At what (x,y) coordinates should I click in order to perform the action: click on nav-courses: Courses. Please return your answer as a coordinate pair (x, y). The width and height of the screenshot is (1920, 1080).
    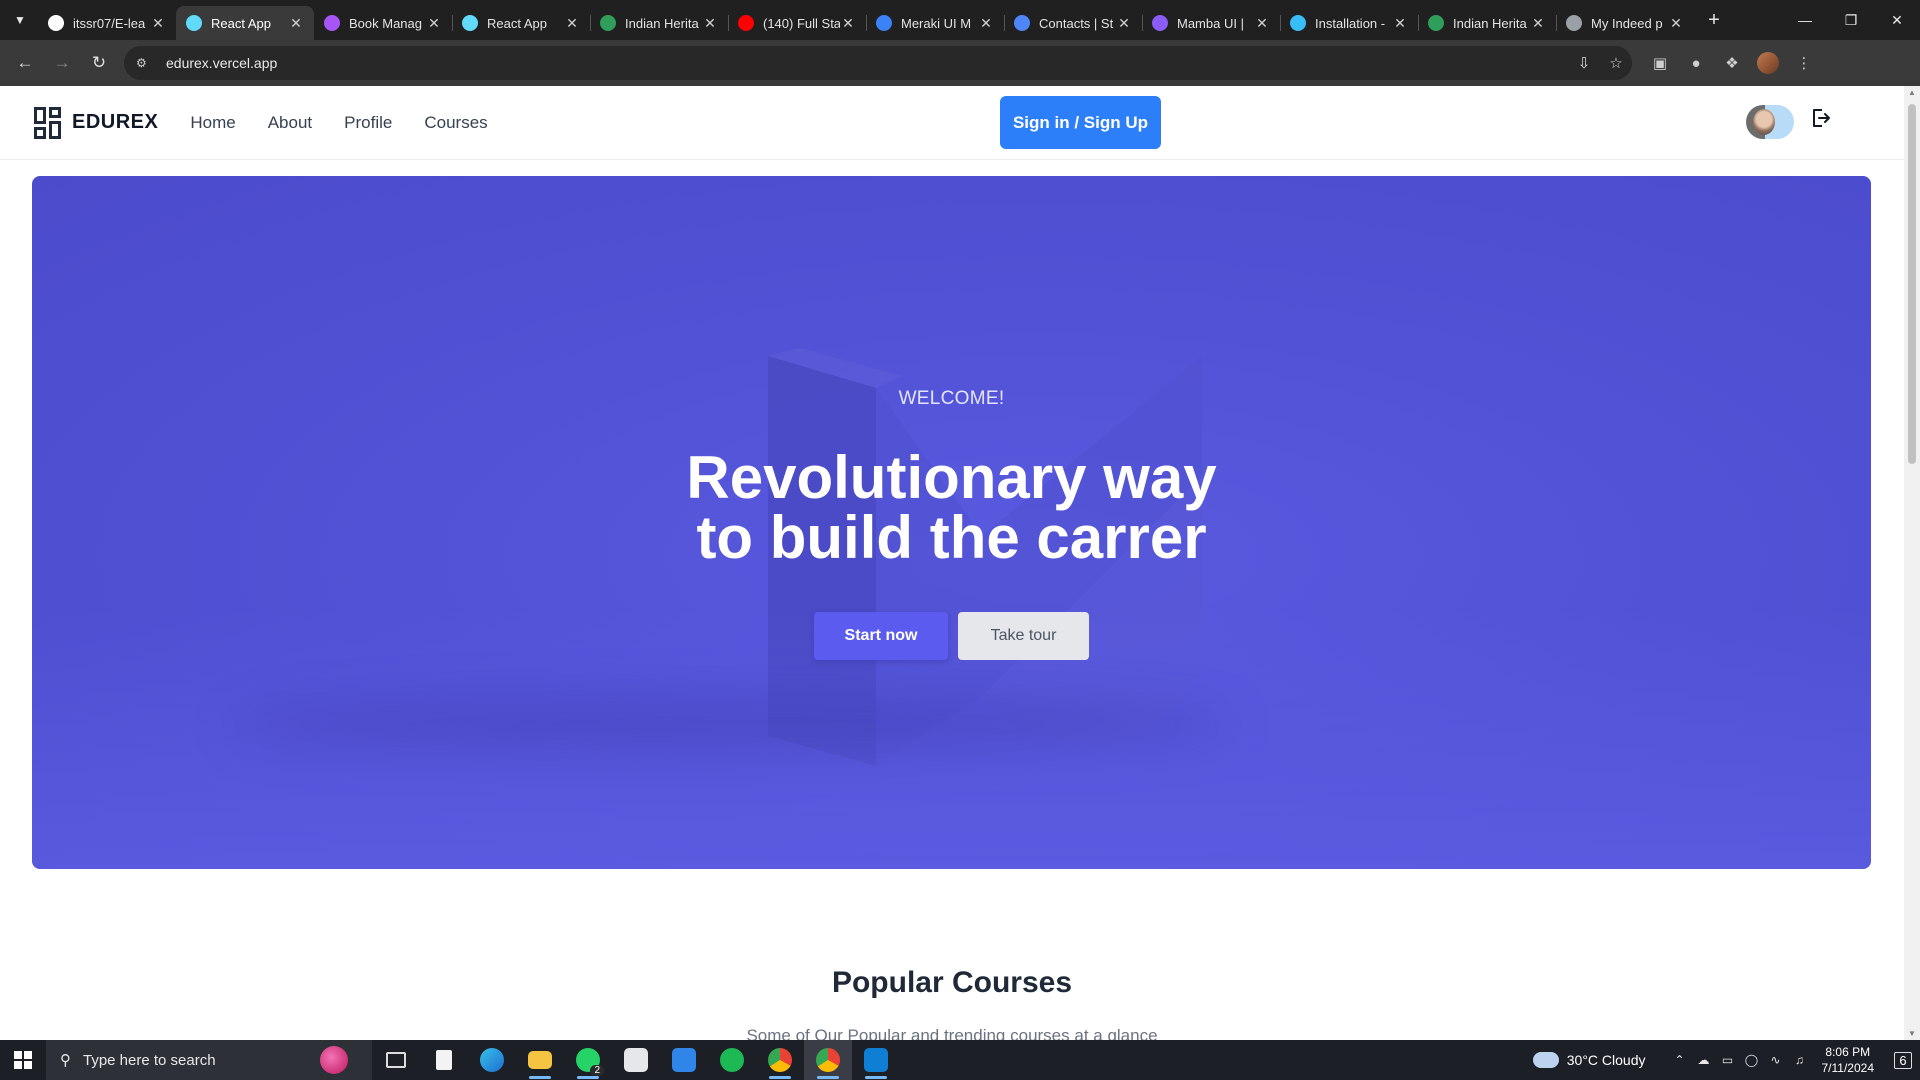
    Looking at the image, I should click on (455, 123).